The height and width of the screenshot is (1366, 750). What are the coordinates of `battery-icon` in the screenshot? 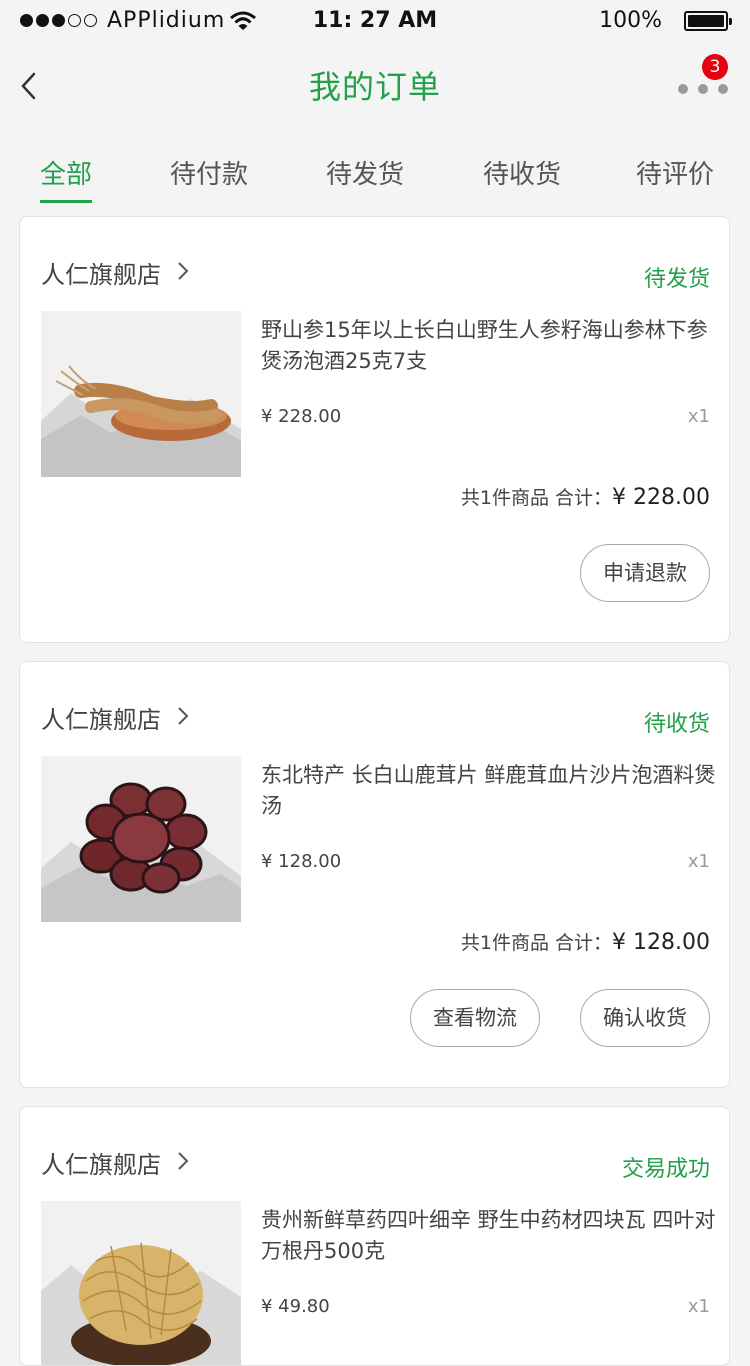 It's located at (708, 21).